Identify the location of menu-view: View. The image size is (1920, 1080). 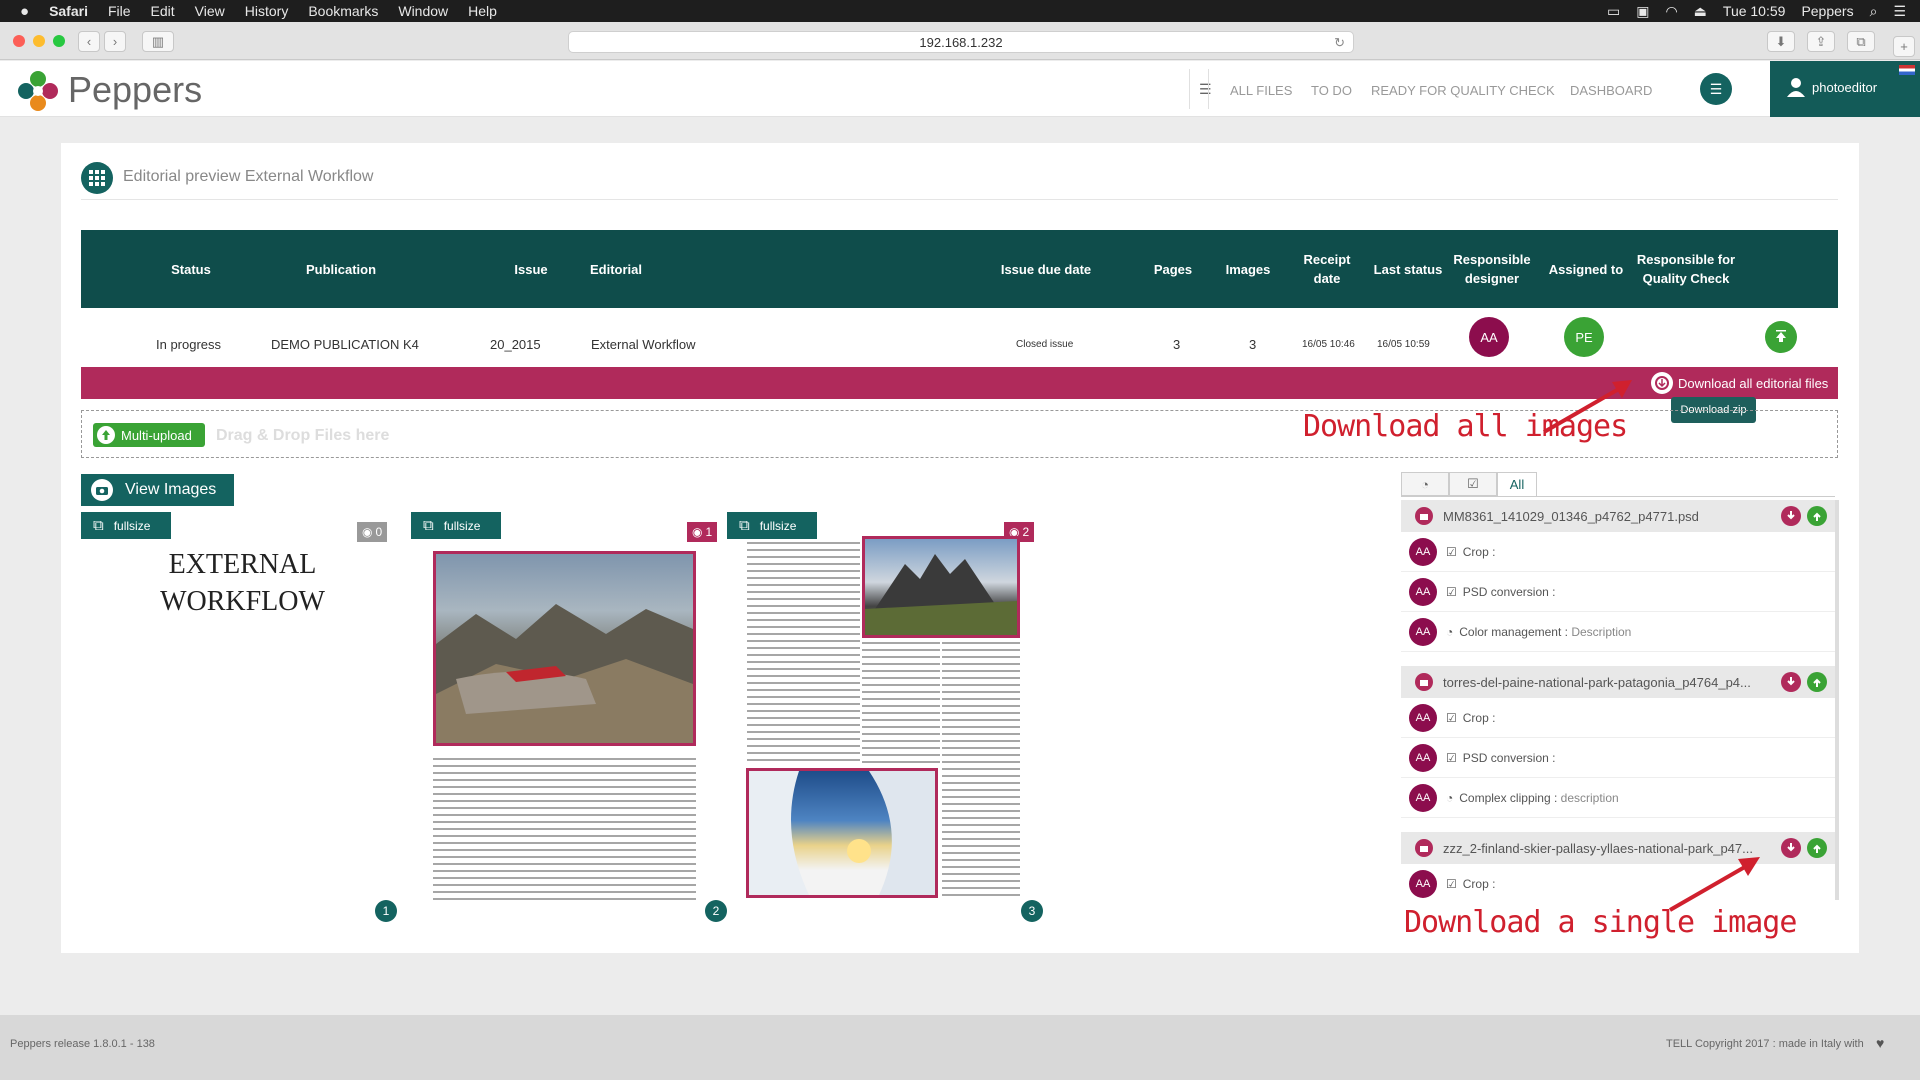
(210, 11).